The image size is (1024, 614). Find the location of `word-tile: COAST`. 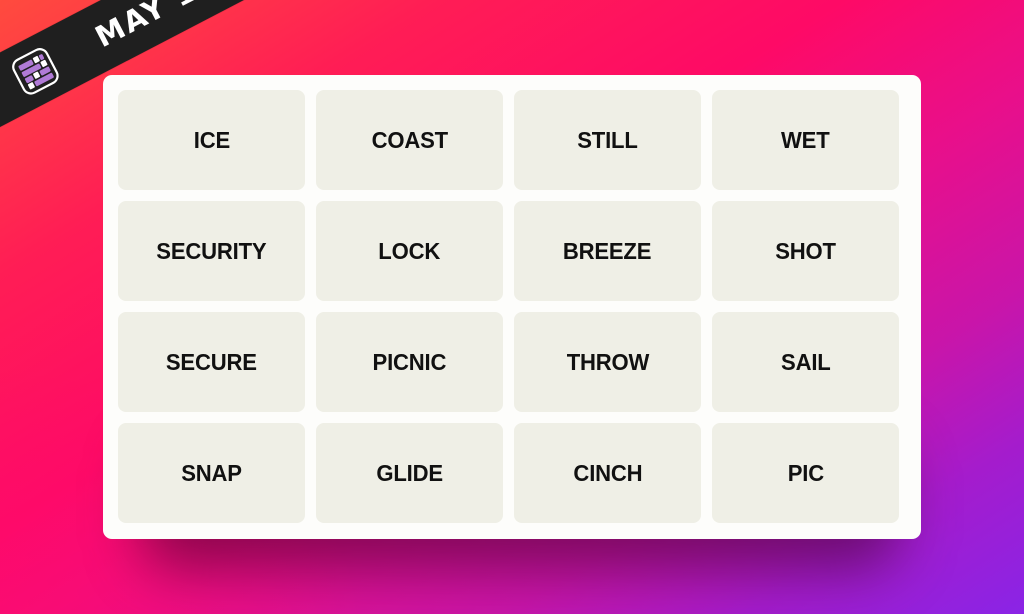

word-tile: COAST is located at coordinates (409, 140).